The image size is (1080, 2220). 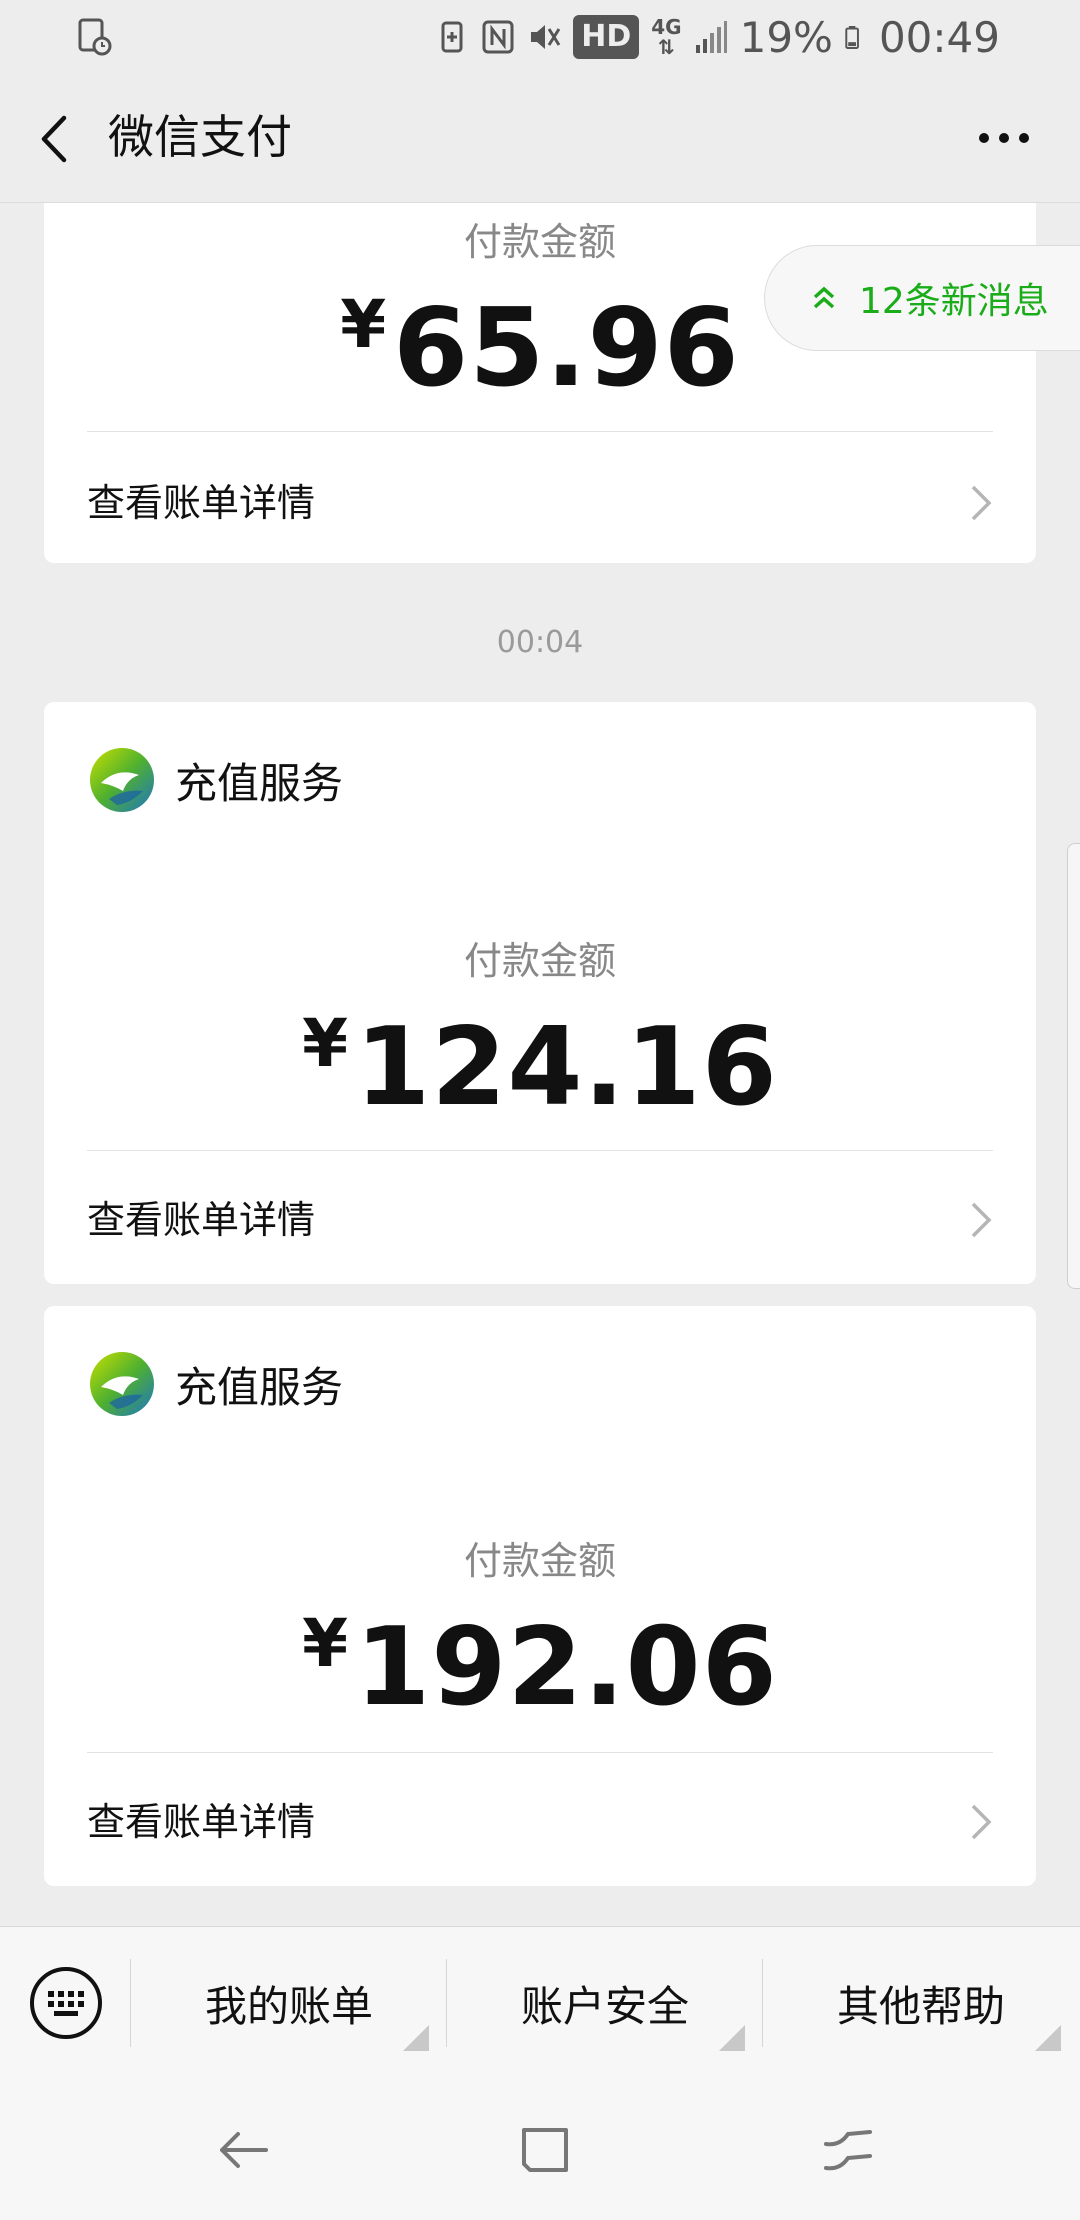 What do you see at coordinates (939, 37) in the screenshot?
I see `clock: 00:49` at bounding box center [939, 37].